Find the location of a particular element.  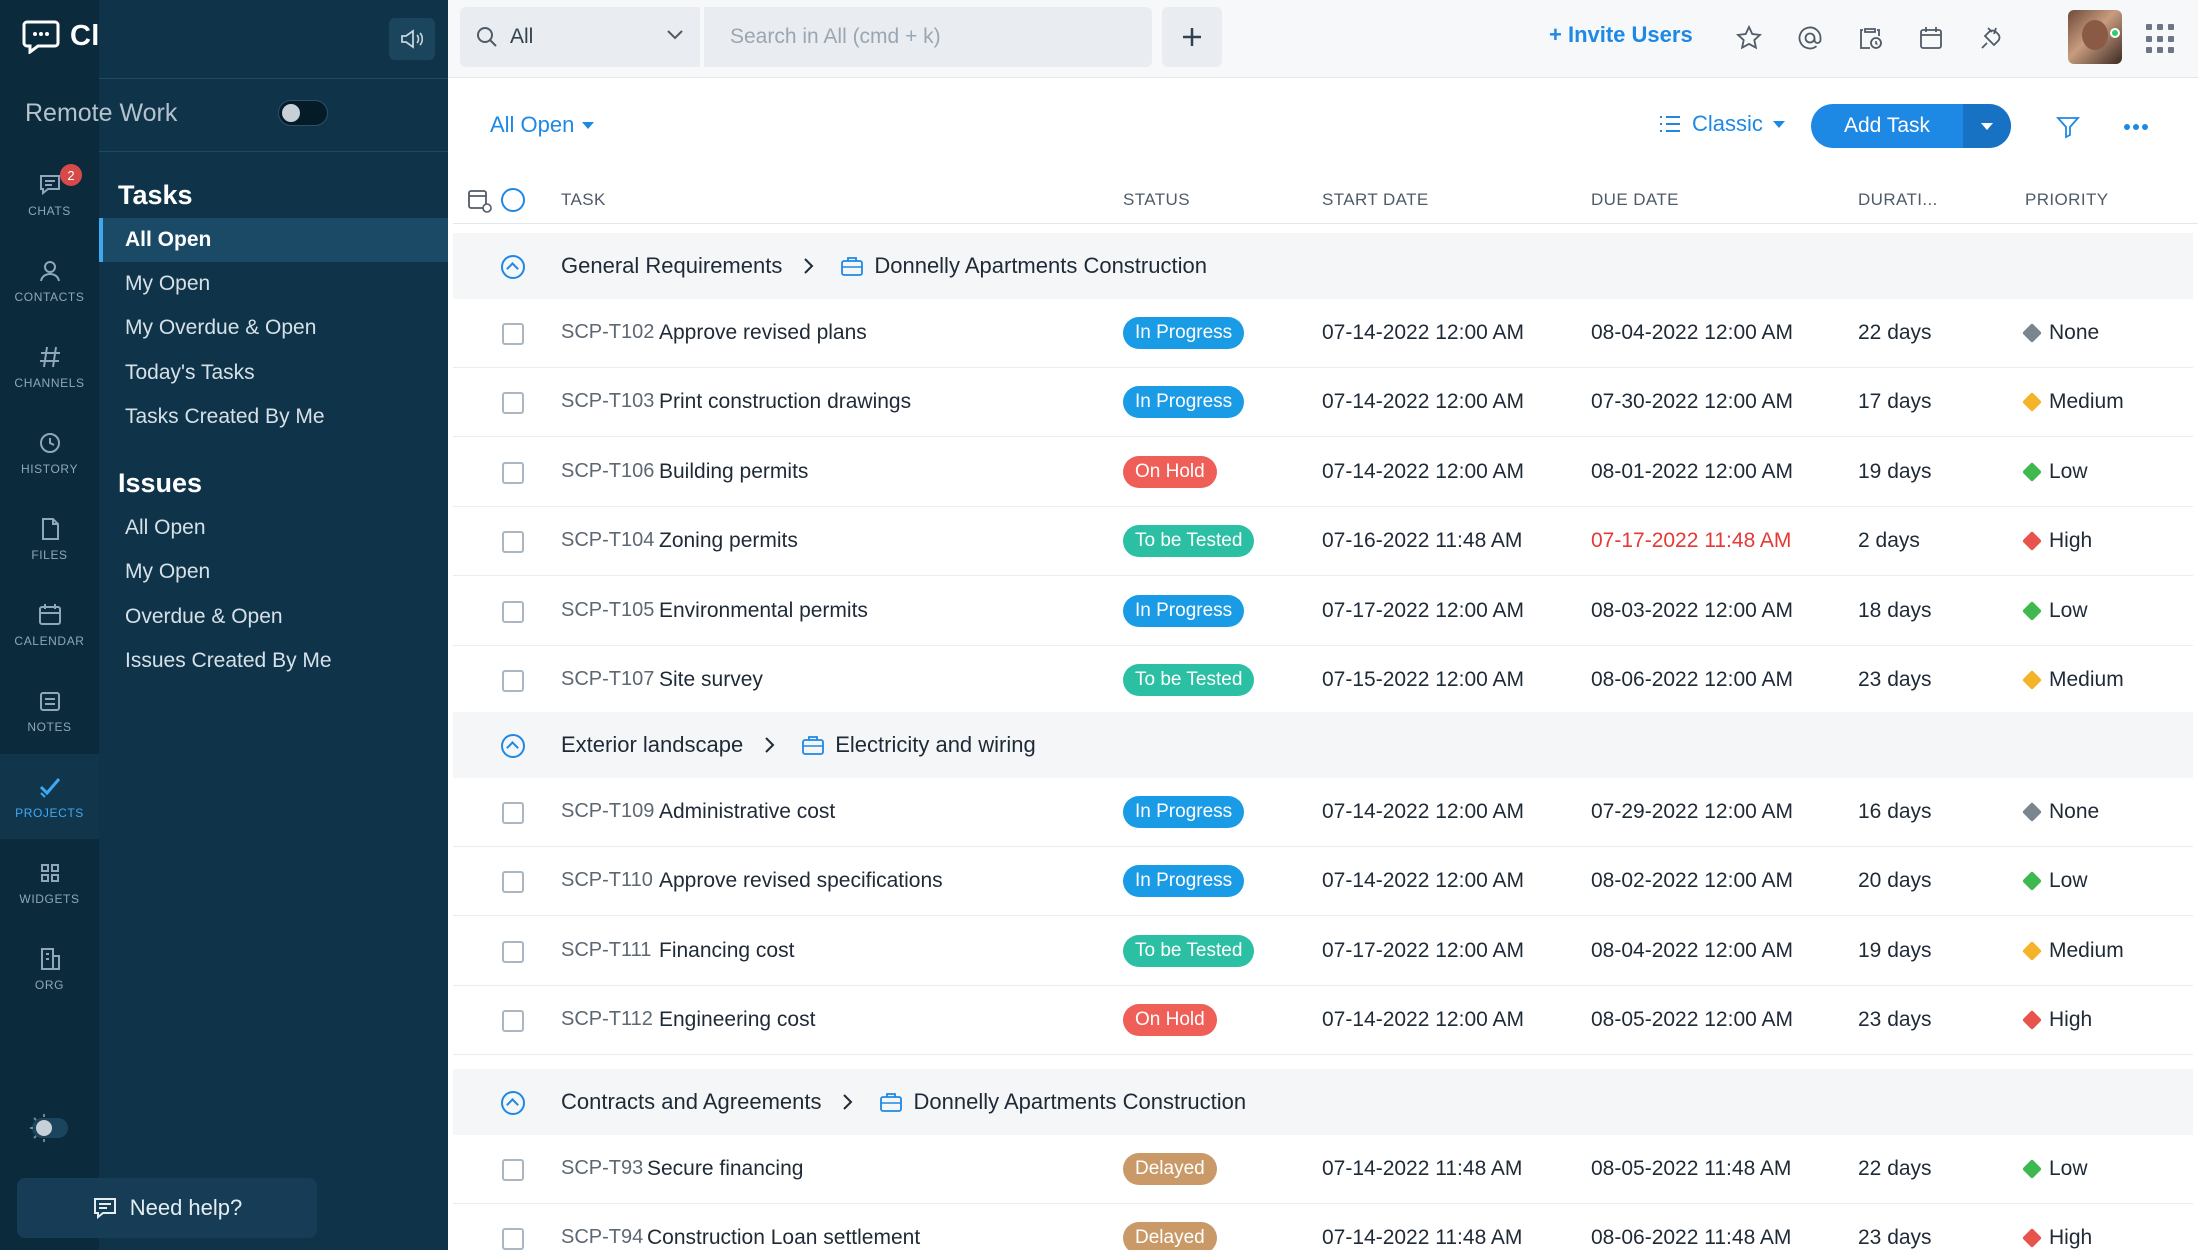

task-name: Secure financing is located at coordinates (725, 1169).